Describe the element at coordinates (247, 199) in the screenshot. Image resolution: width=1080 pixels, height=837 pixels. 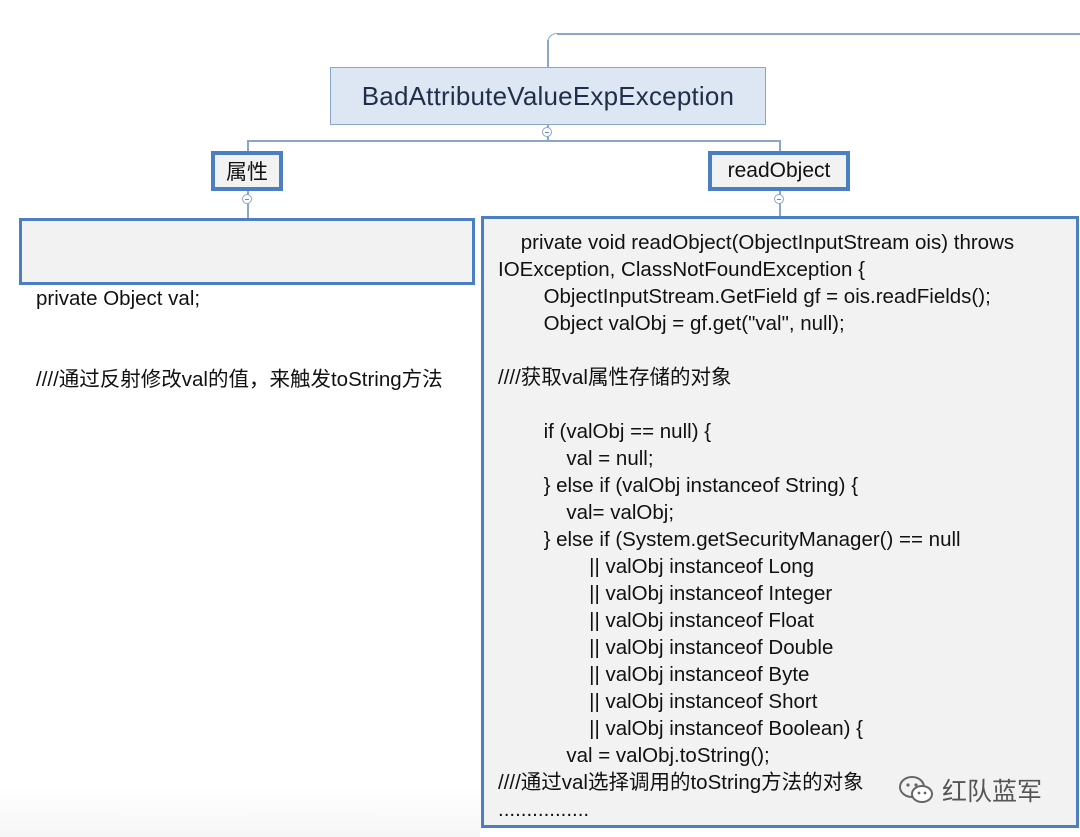
I see `attributes-collapse-toggle` at that location.